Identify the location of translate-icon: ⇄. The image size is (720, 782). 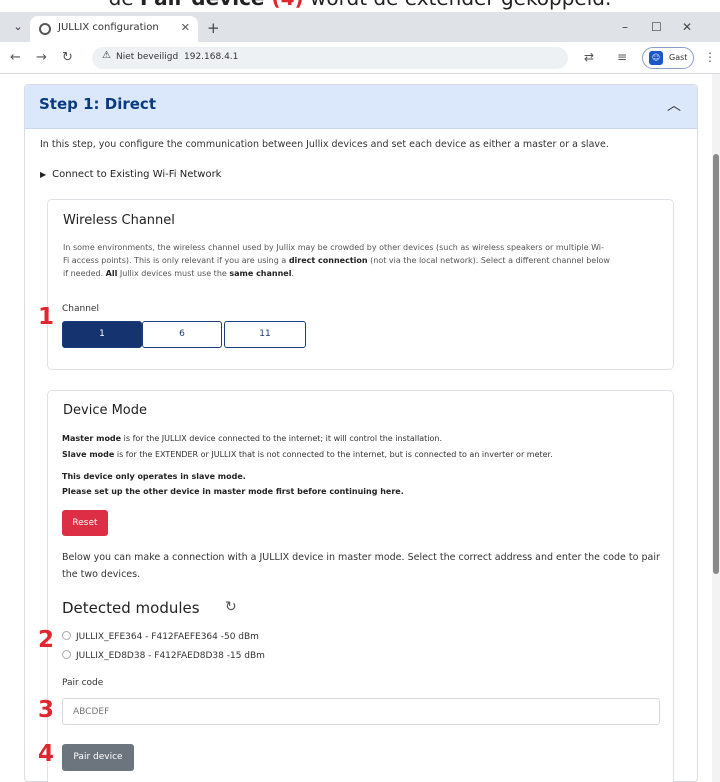
(589, 57).